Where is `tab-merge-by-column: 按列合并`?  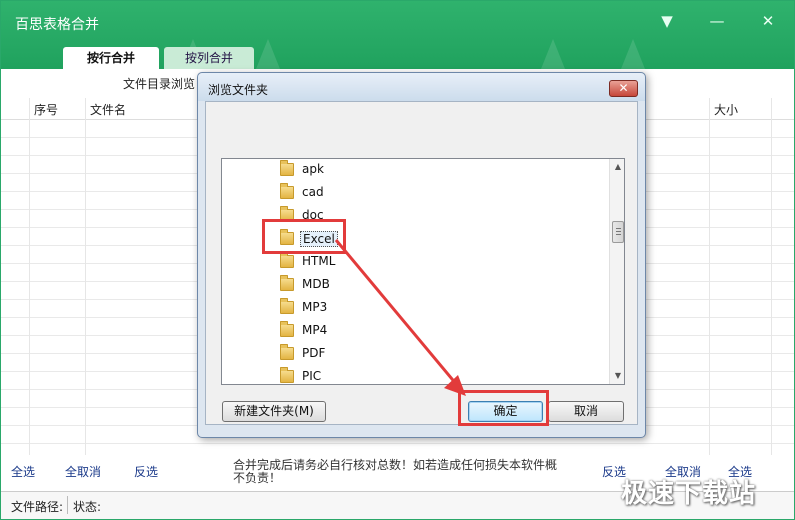
tab-merge-by-column: 按列合并 is located at coordinates (209, 58).